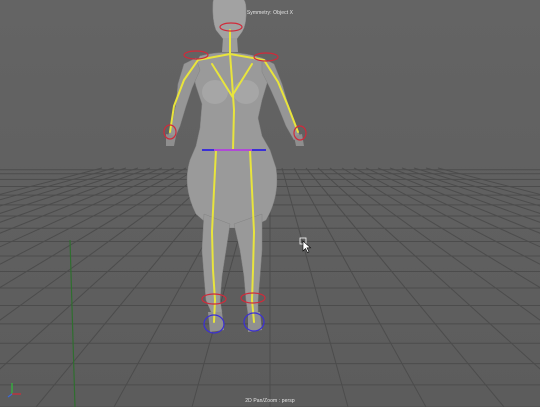 The width and height of the screenshot is (540, 407). I want to click on chest-mesh-right, so click(246, 92).